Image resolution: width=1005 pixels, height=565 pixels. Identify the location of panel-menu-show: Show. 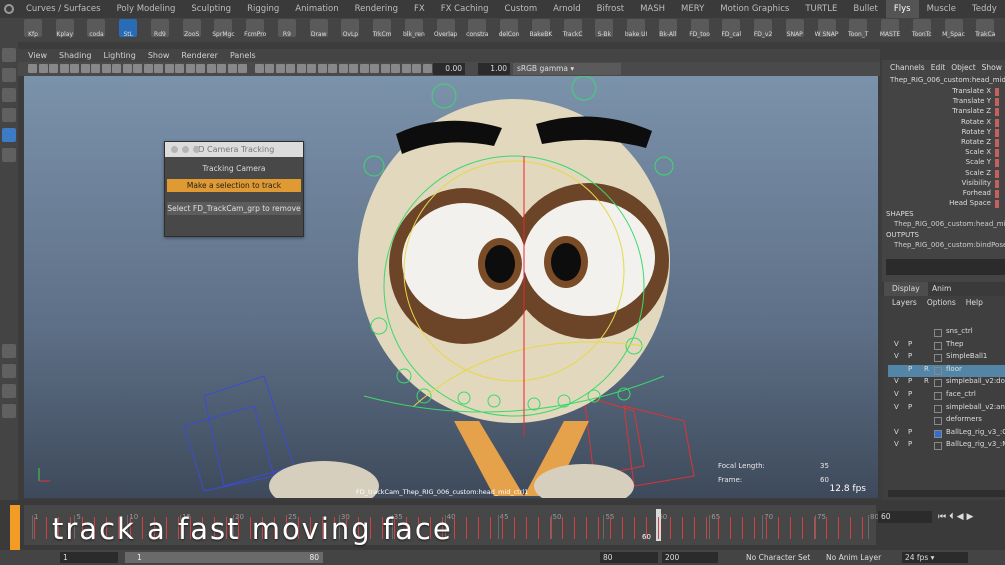
(159, 55).